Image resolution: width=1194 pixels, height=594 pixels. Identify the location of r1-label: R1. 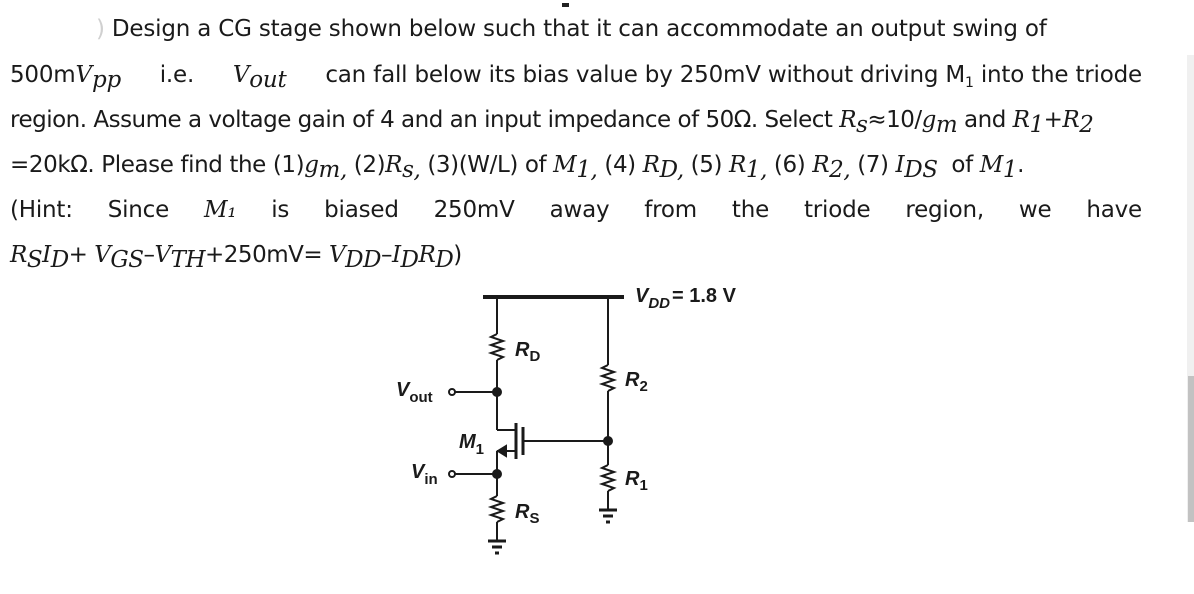
(636, 481).